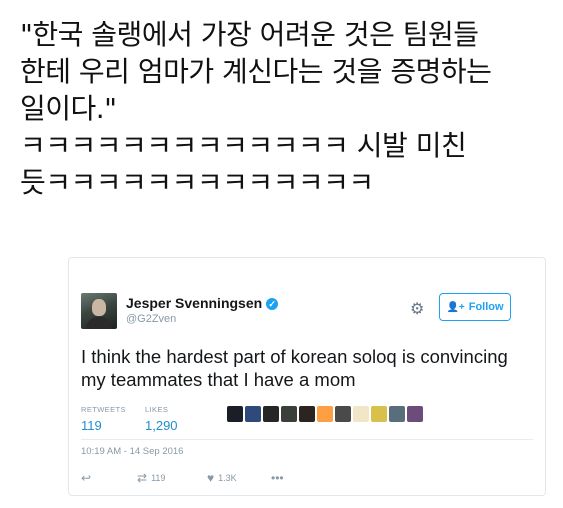 This screenshot has height=508, width=563. I want to click on like-count: 1.3K, so click(227, 478).